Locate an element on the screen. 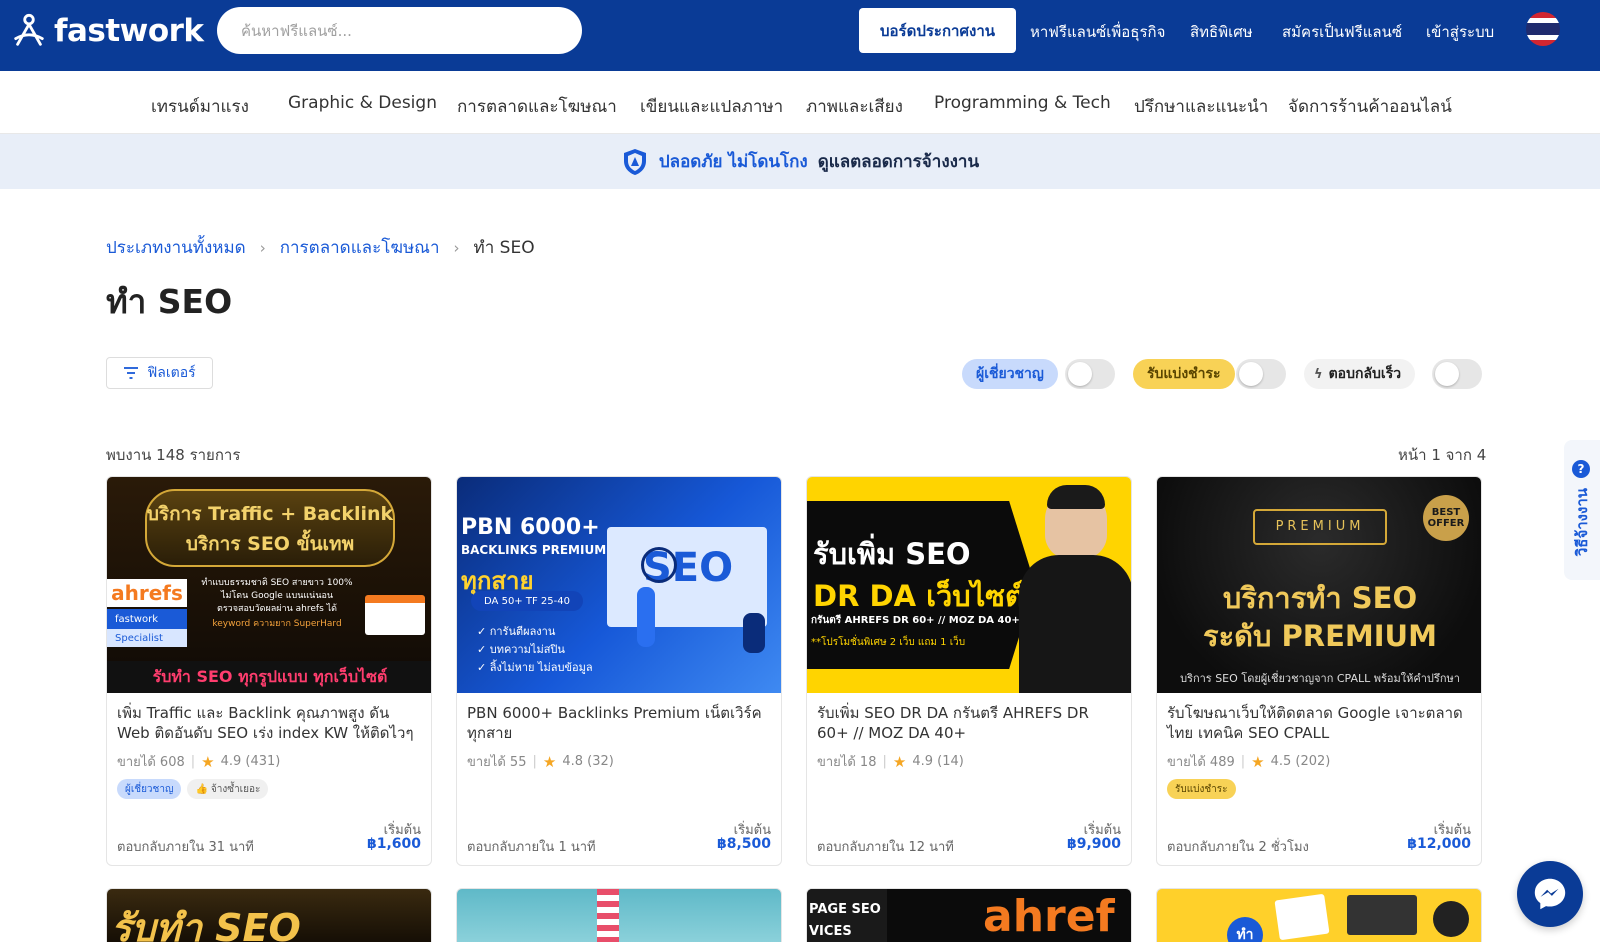  card-tags: ผู้เชี่ยวชาญ 👍 จ้างซ้ำเยอะ is located at coordinates (193, 789).